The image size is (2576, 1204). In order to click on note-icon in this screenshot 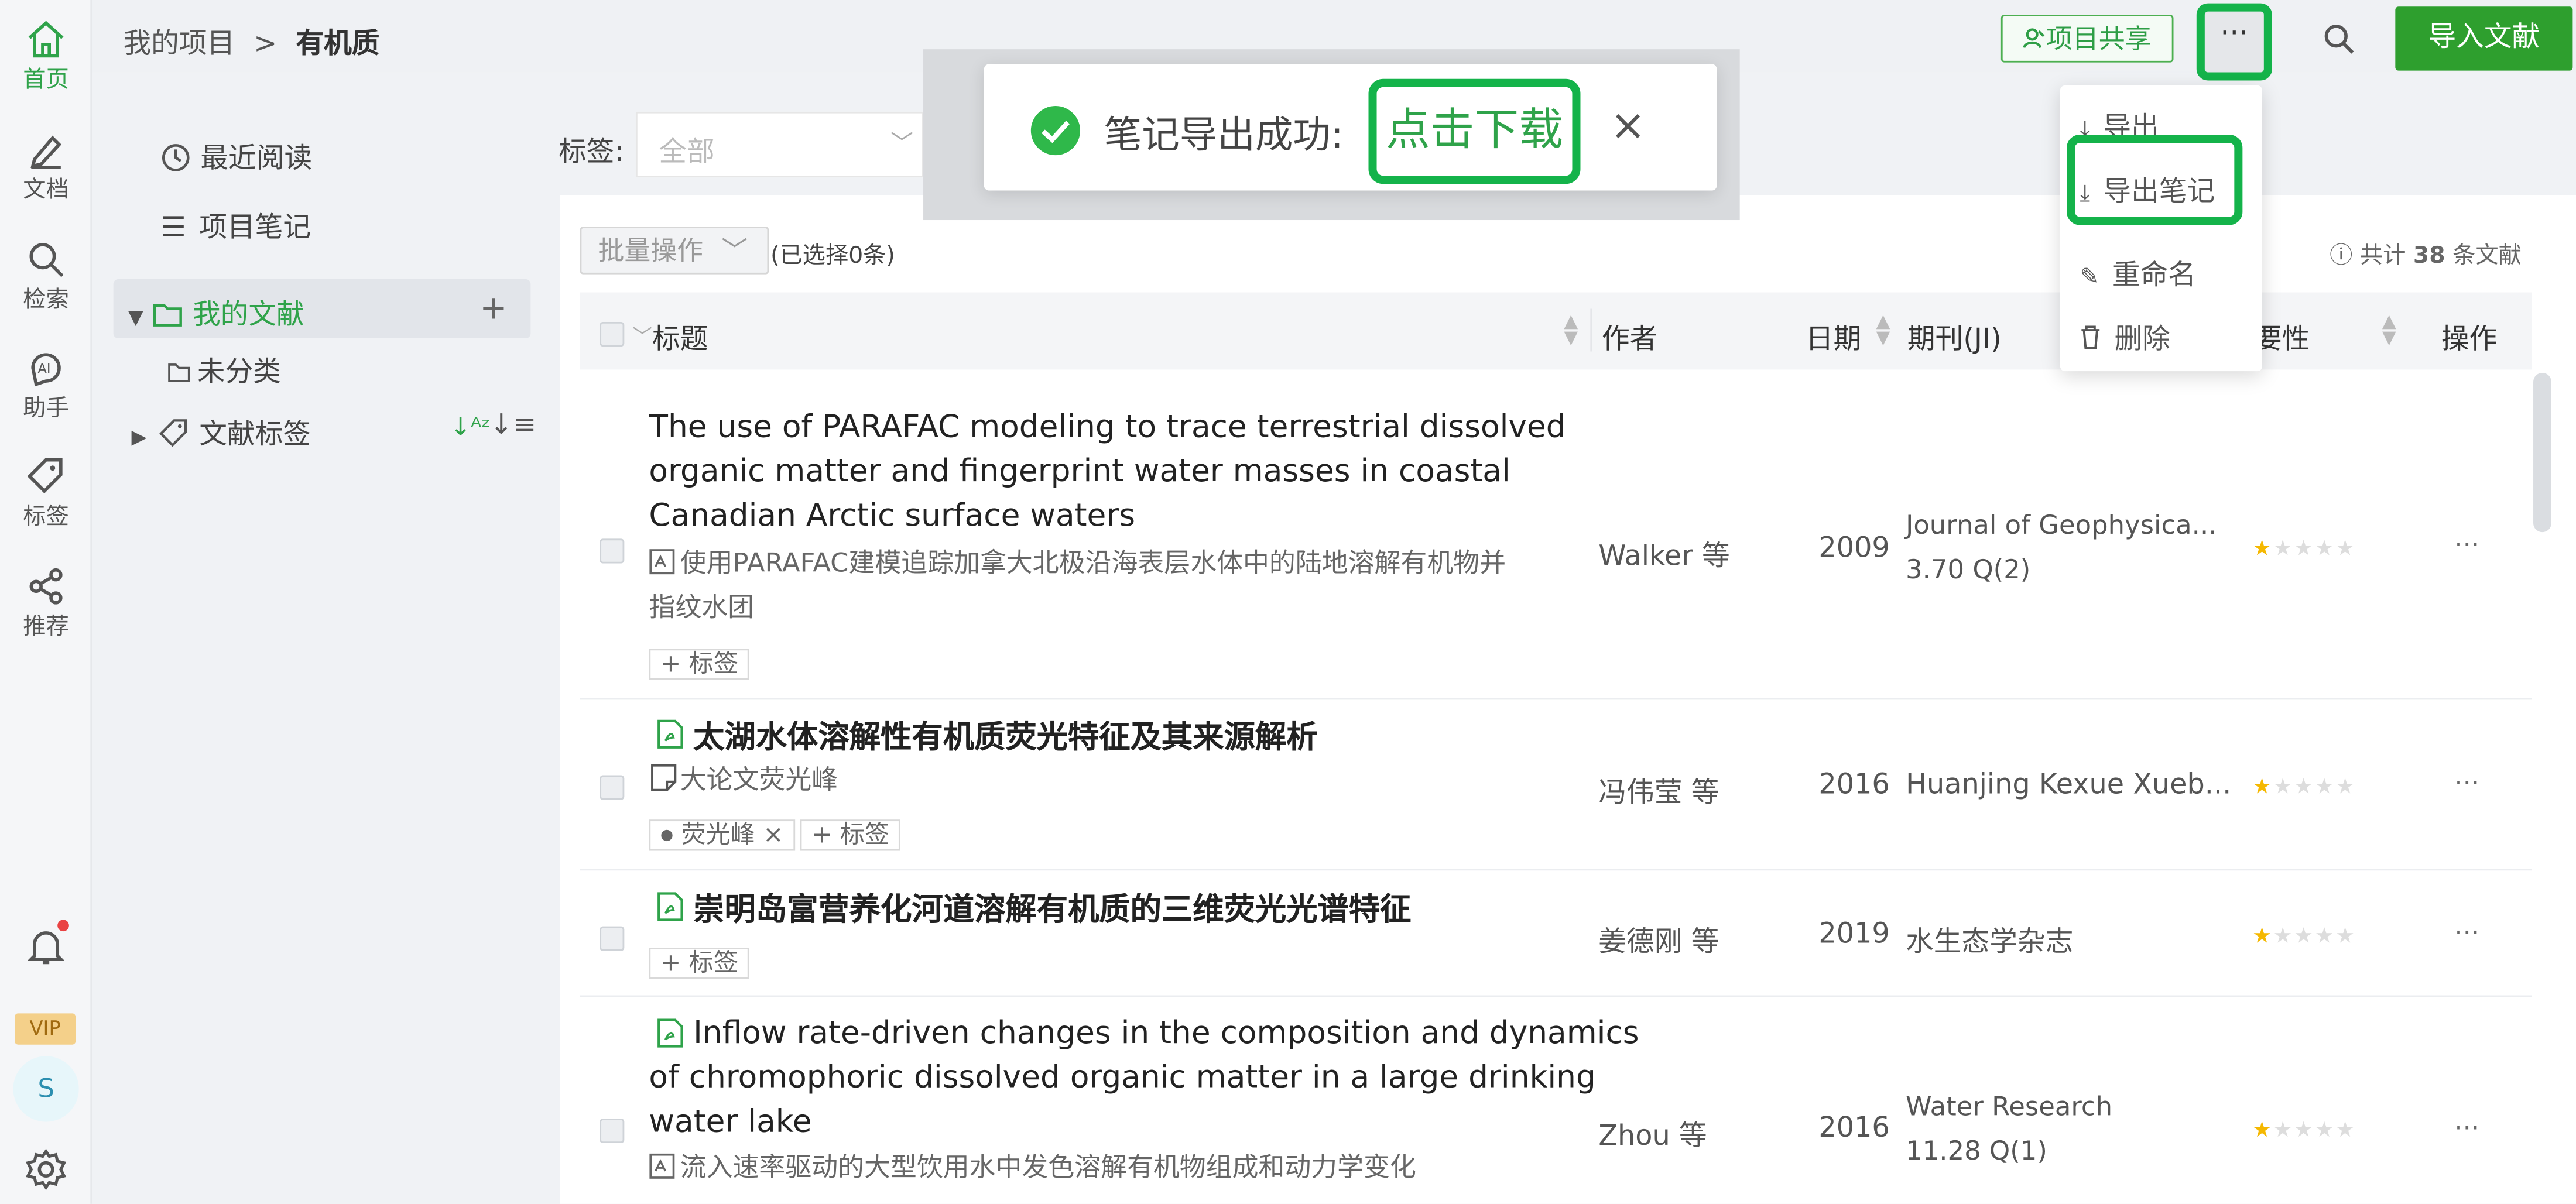, I will do `click(664, 777)`.